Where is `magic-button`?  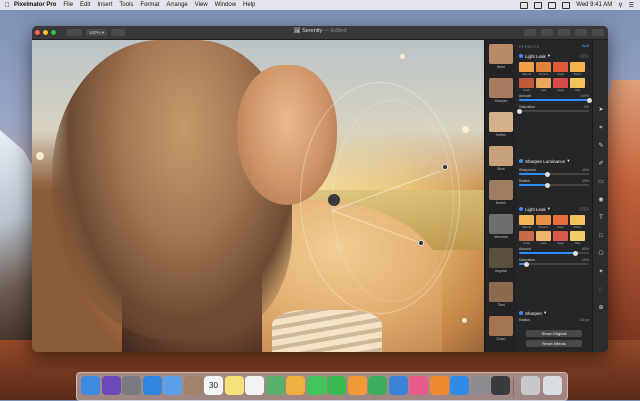
magic-button is located at coordinates (530, 32).